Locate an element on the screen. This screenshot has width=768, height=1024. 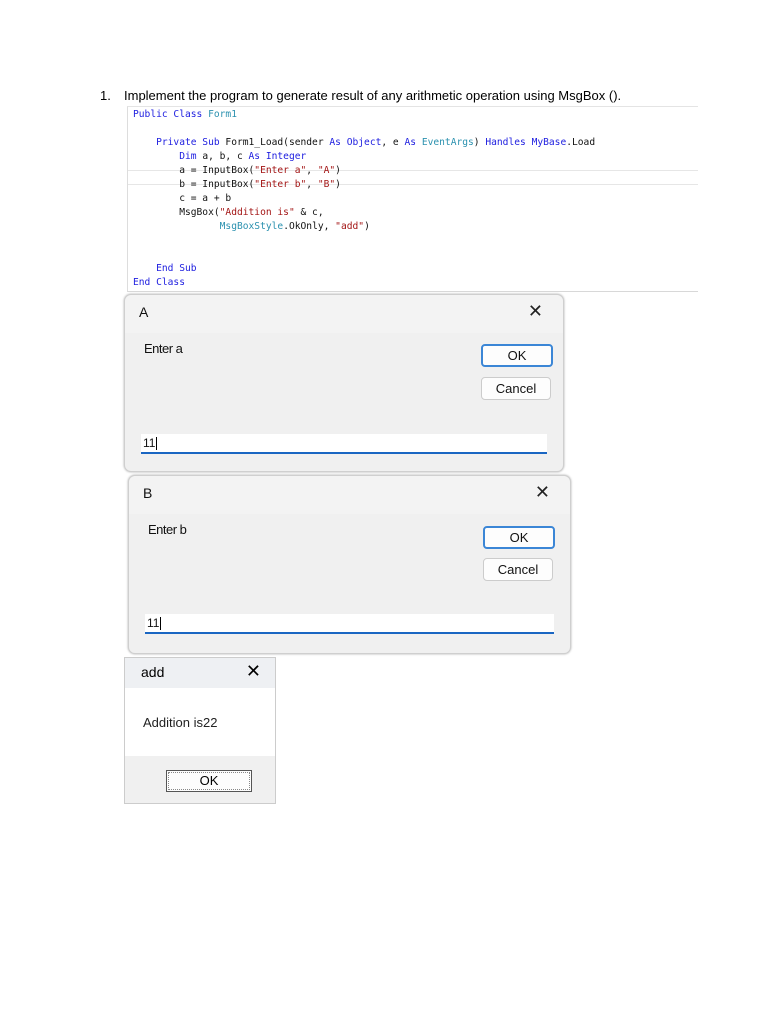
code-token: a = InputBox( is located at coordinates (194, 170).